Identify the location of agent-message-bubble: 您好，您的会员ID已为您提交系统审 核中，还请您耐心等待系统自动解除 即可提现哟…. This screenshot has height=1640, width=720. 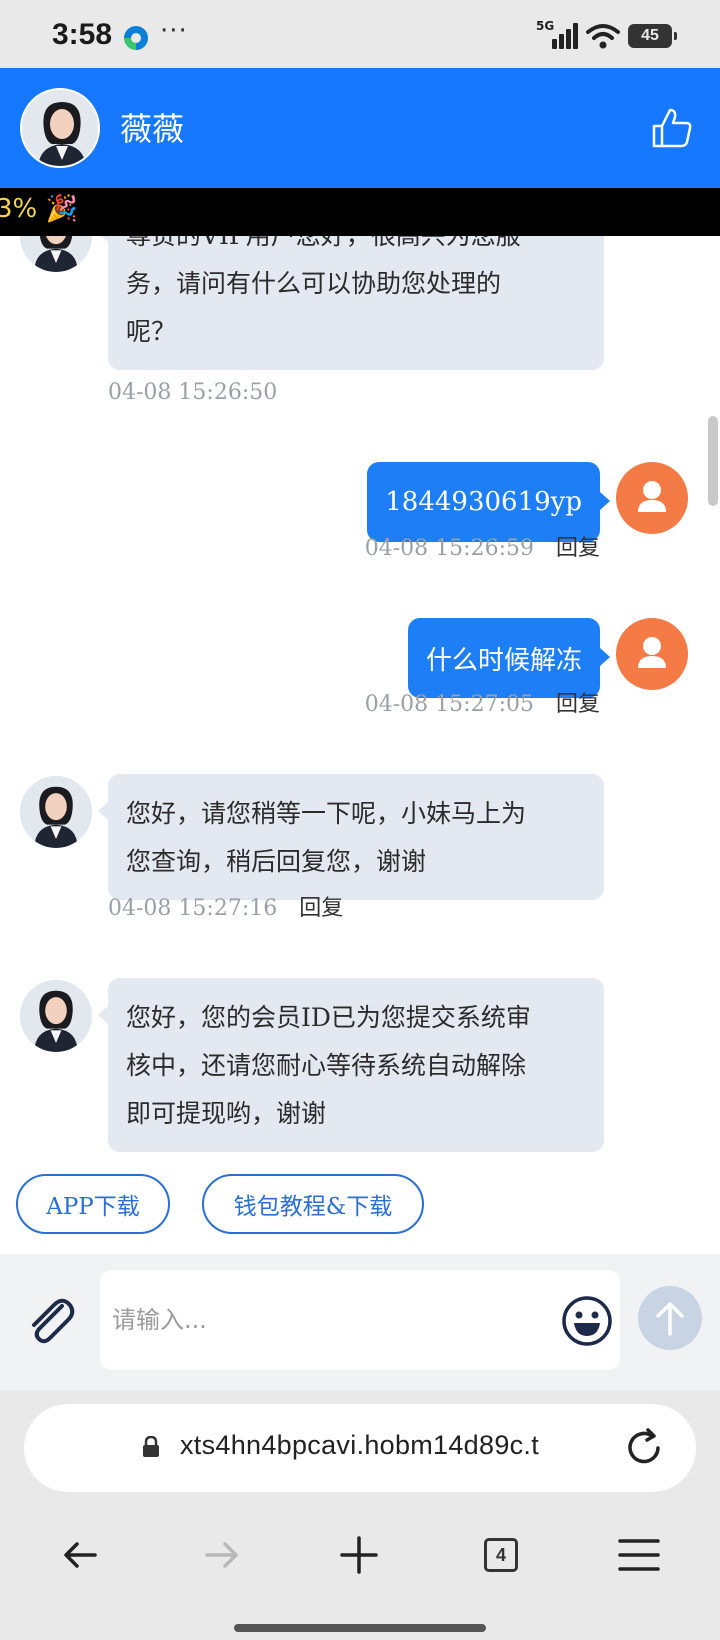
(351, 1065).